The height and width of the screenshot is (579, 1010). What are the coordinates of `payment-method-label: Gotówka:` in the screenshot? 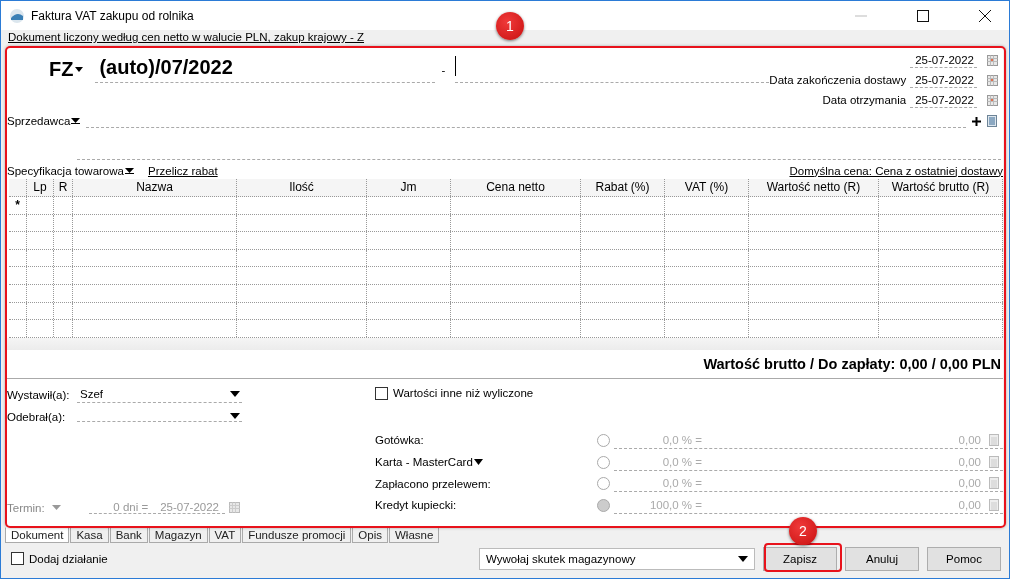 It's located at (400, 440).